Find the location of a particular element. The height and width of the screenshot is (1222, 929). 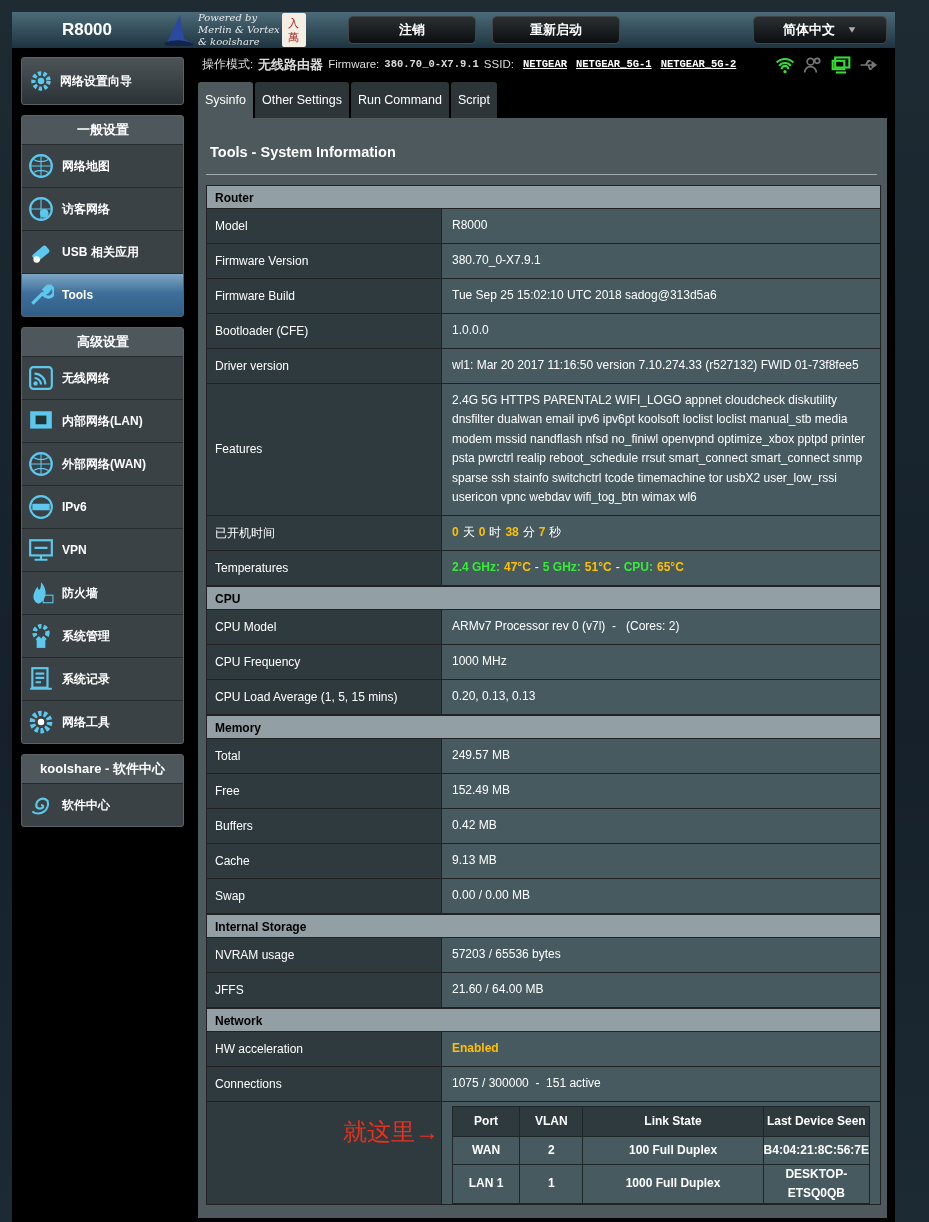

mahjong-tile: 入 萬 is located at coordinates (293, 30).